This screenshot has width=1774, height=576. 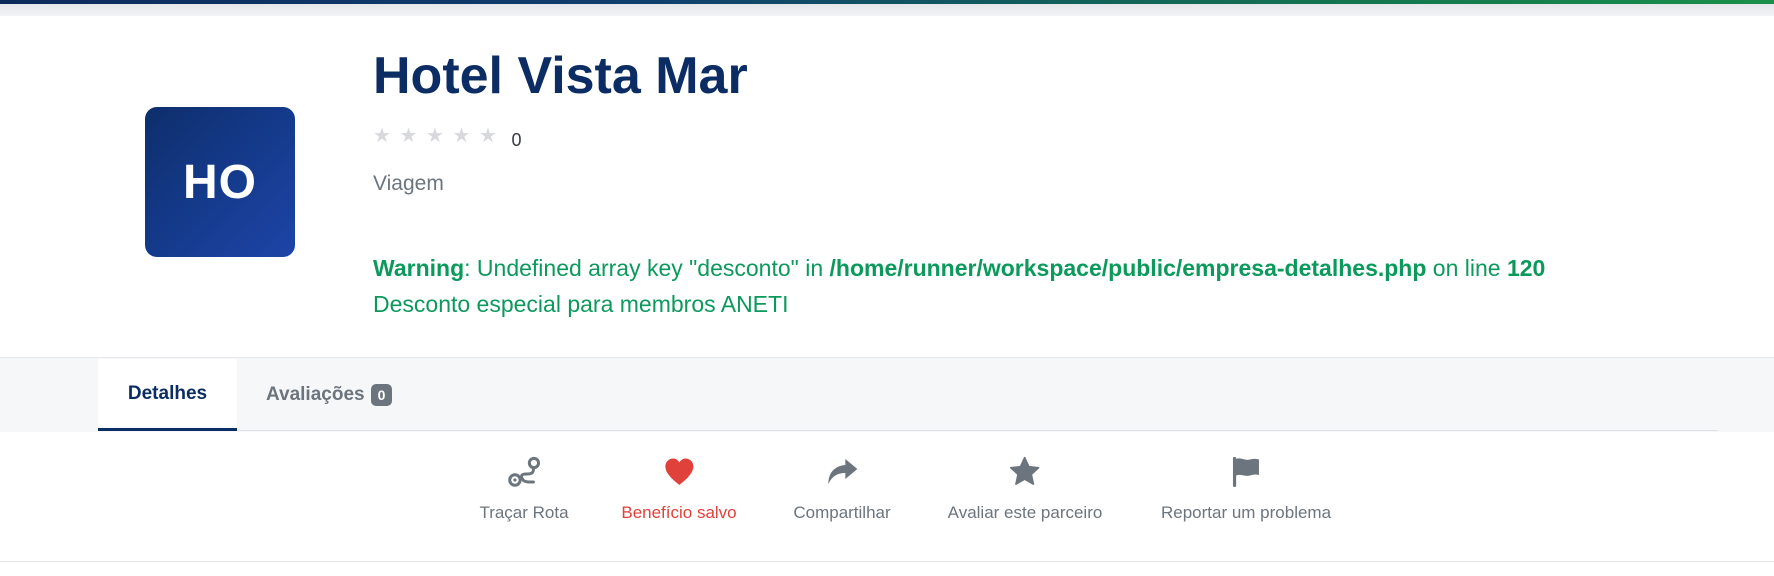 What do you see at coordinates (1025, 489) in the screenshot?
I see `rate-partner-button: Avaliar este parceiro` at bounding box center [1025, 489].